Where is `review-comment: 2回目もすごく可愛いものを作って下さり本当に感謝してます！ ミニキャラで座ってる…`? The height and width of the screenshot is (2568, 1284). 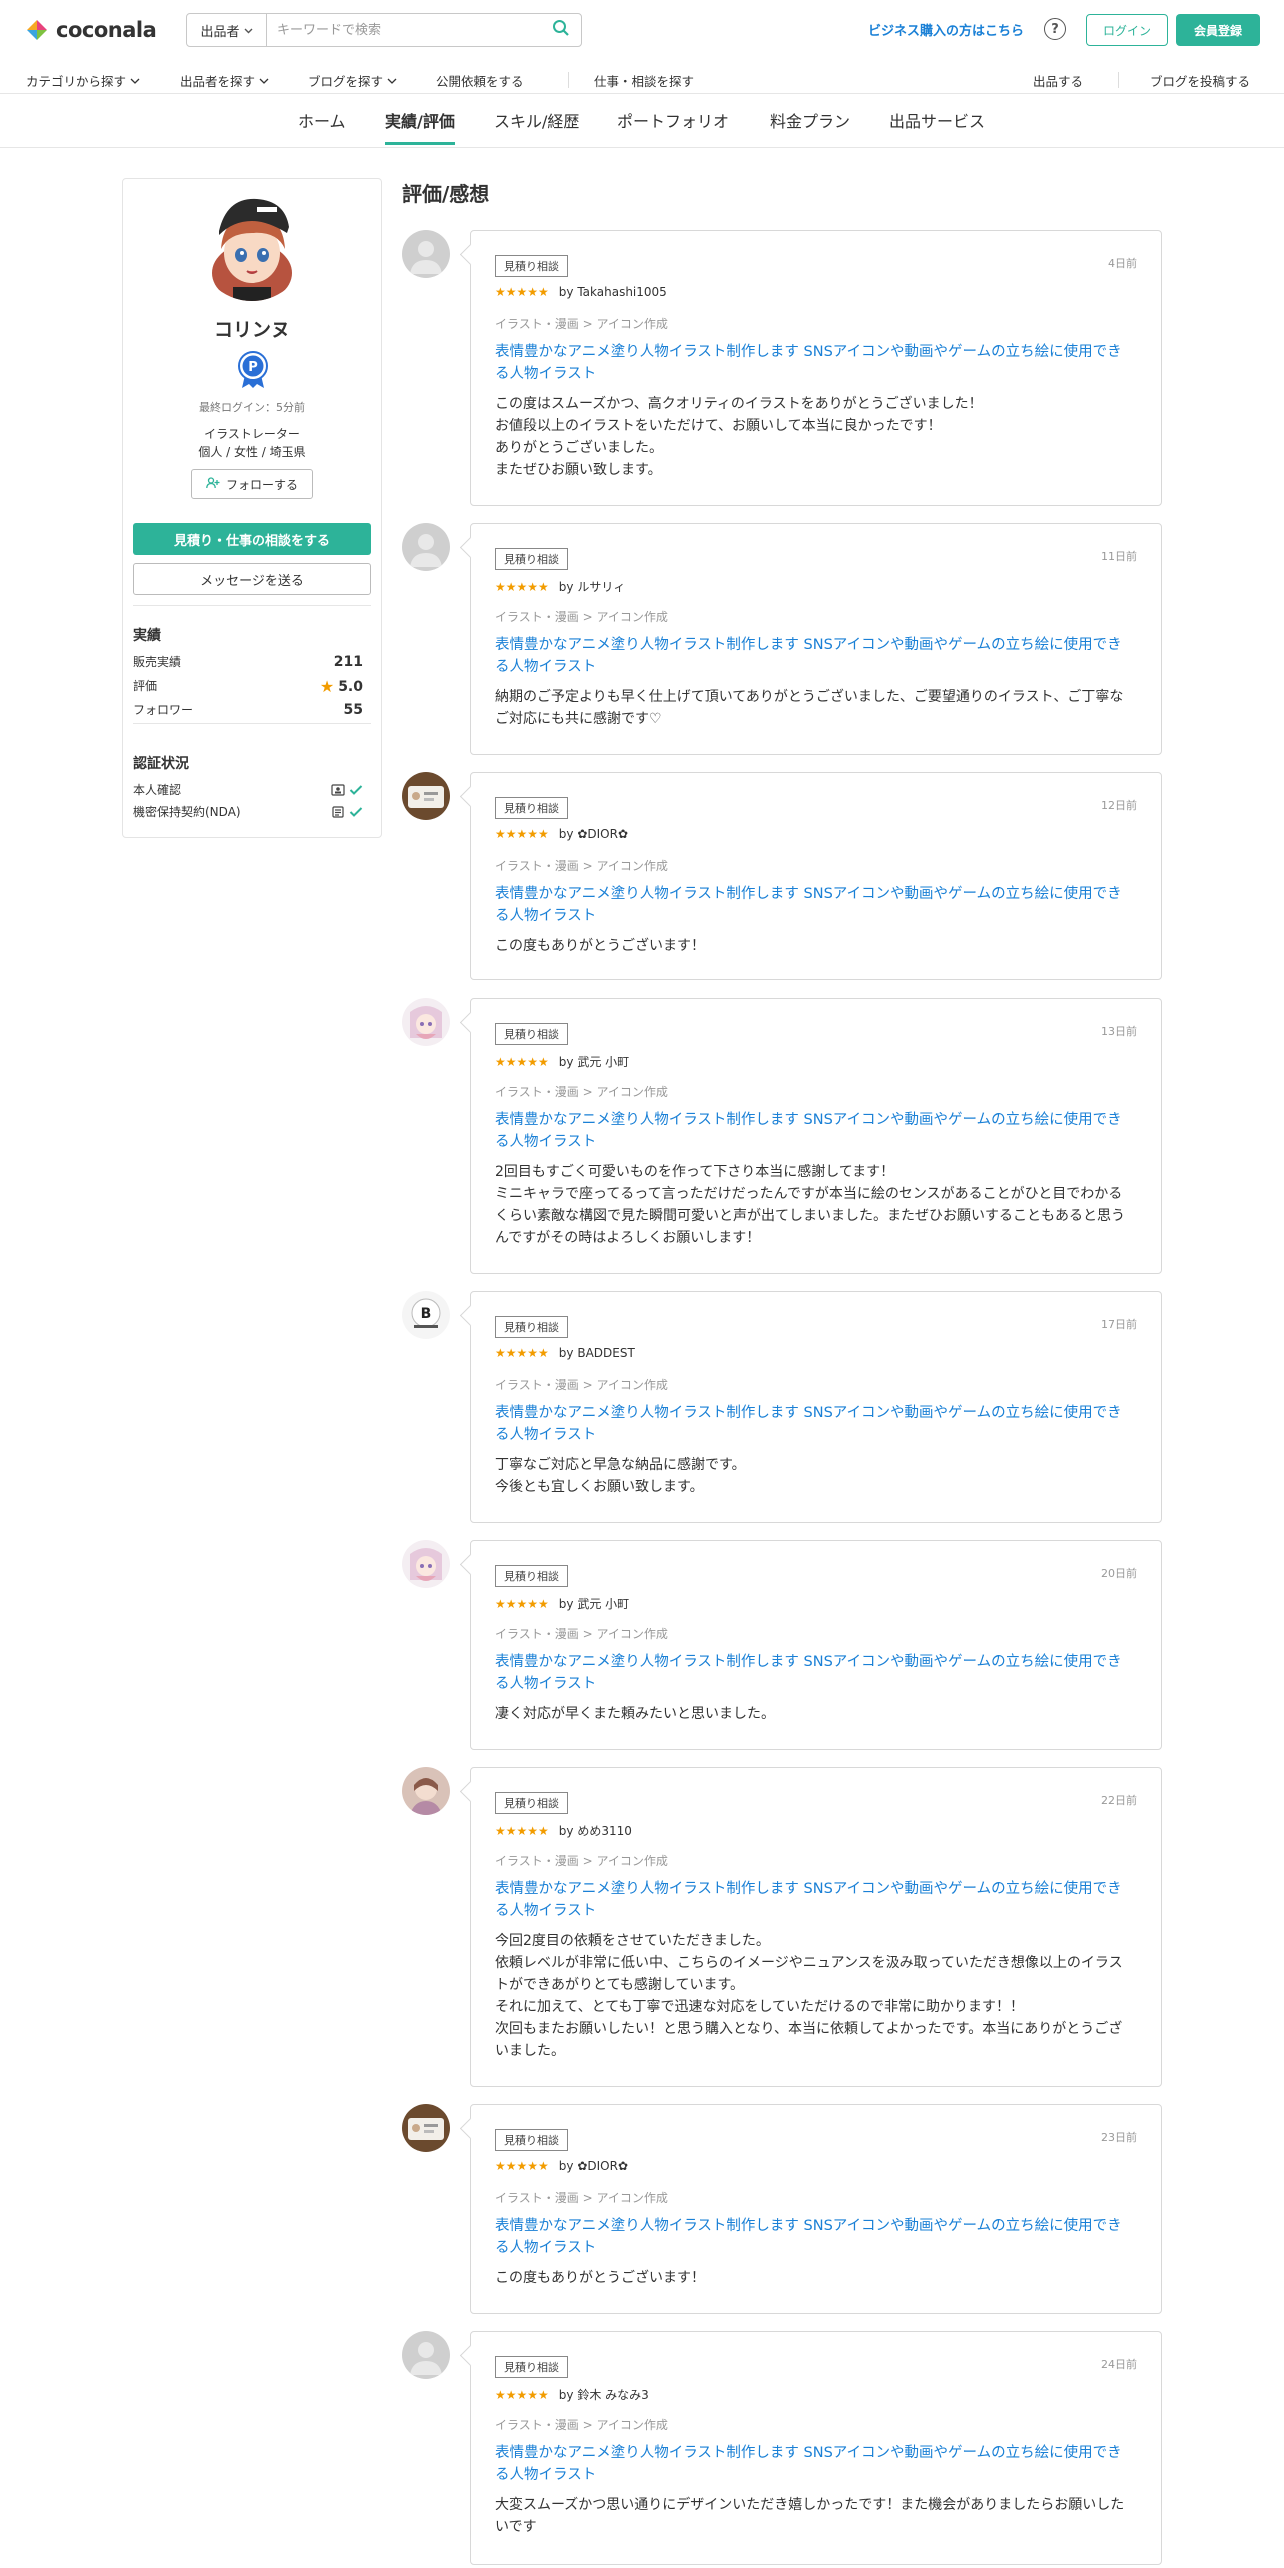 review-comment: 2回目もすごく可愛いものを作って下さり本当に感謝してます！ ミニキャラで座ってる… is located at coordinates (810, 1205).